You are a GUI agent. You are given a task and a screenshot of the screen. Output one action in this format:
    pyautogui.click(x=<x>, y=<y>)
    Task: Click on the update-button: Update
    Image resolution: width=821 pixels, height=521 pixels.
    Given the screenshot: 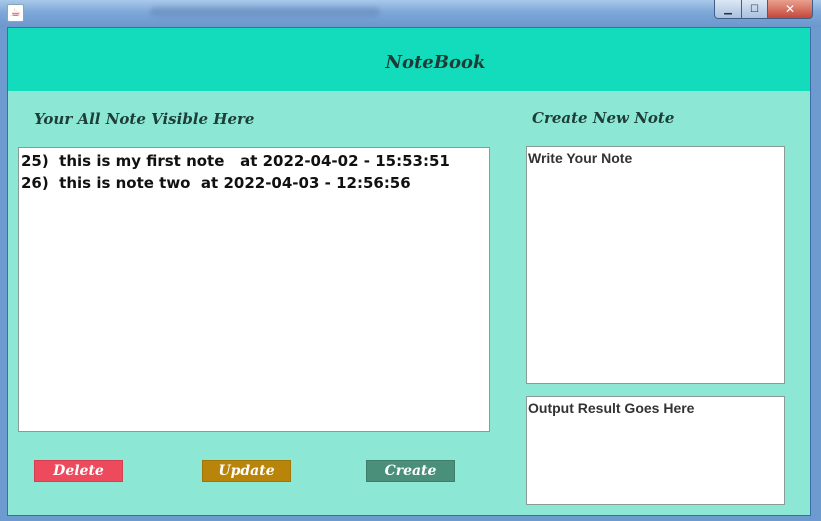 What is the action you would take?
    pyautogui.click(x=246, y=471)
    